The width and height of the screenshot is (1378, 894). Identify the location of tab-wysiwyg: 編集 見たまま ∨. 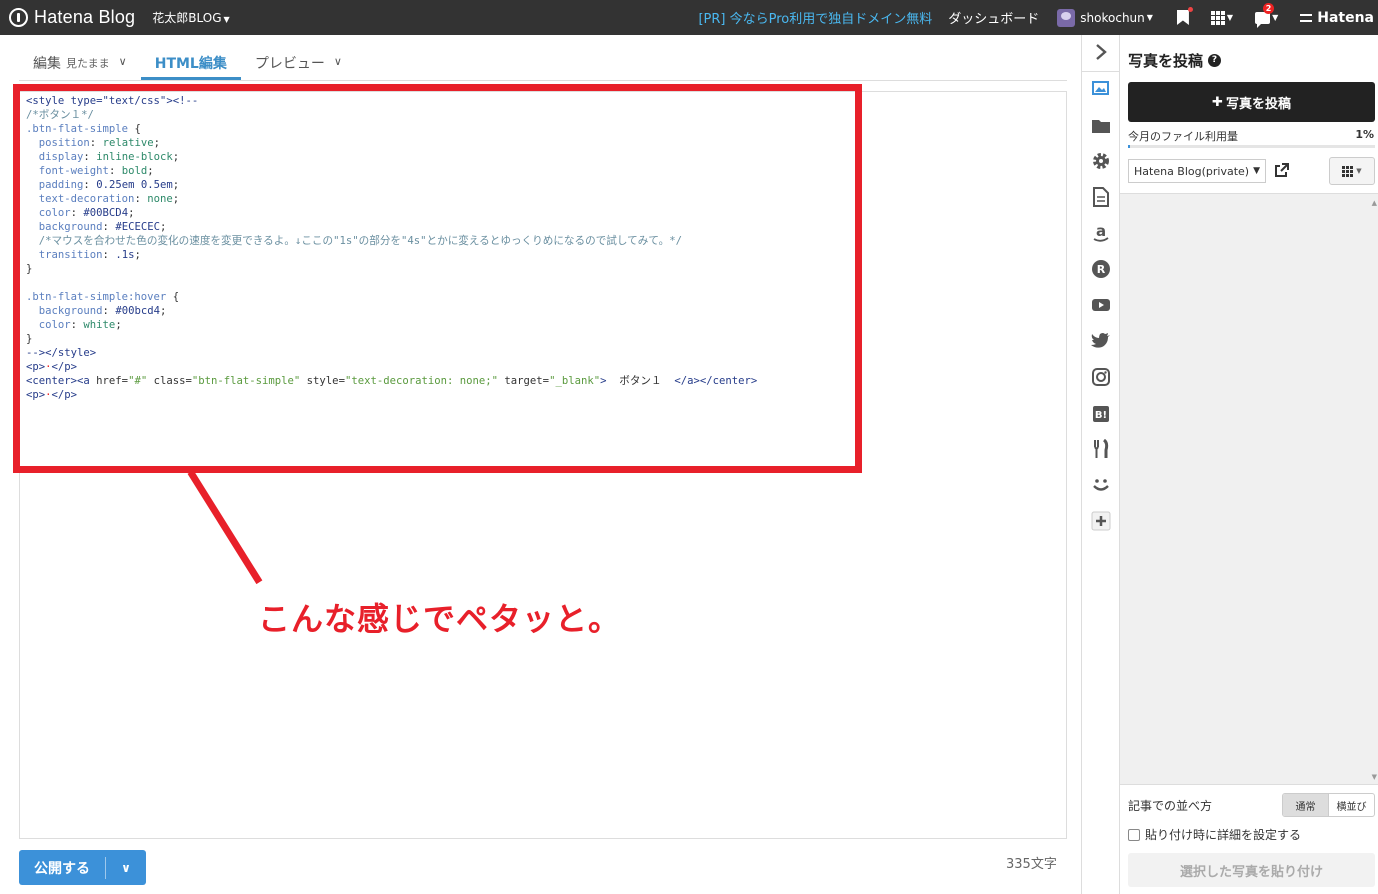
(80, 62).